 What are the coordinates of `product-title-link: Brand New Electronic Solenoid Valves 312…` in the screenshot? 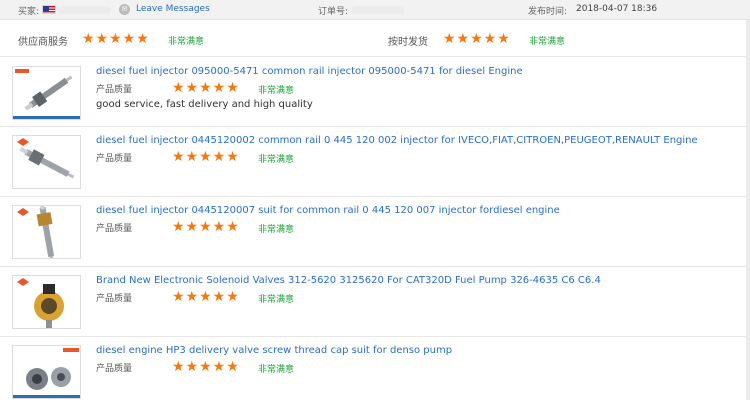 It's located at (348, 280).